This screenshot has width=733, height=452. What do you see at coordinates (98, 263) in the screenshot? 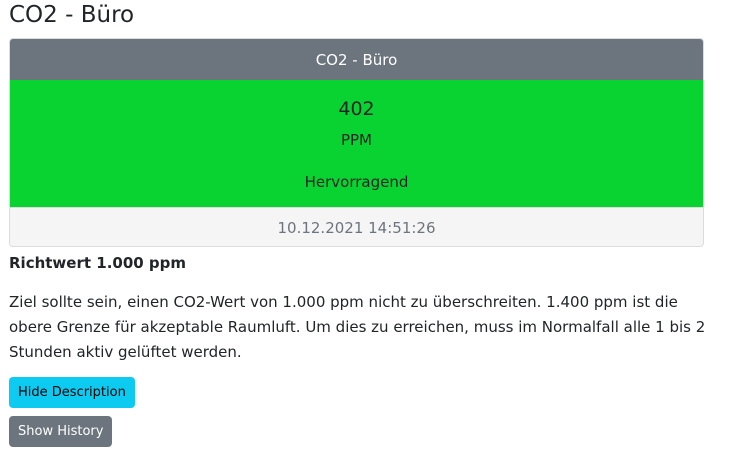
I see `guide-title: Richtwert 1.000 ppm` at bounding box center [98, 263].